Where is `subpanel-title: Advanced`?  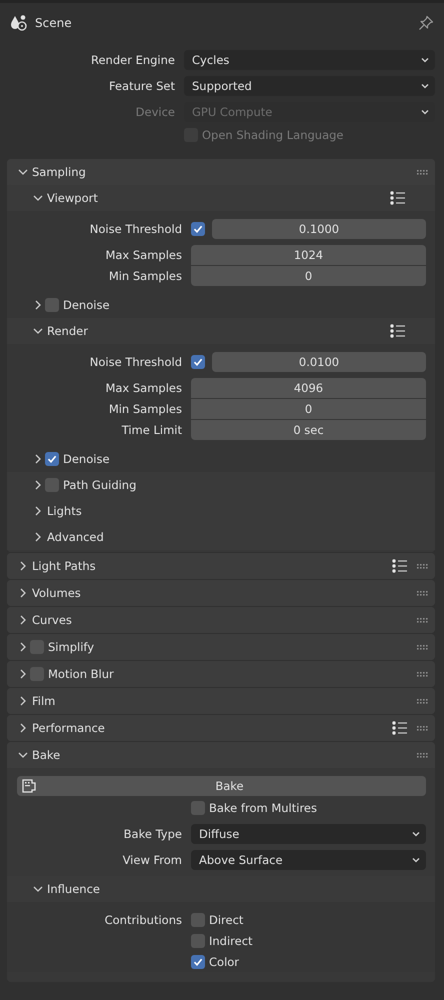 subpanel-title: Advanced is located at coordinates (75, 537).